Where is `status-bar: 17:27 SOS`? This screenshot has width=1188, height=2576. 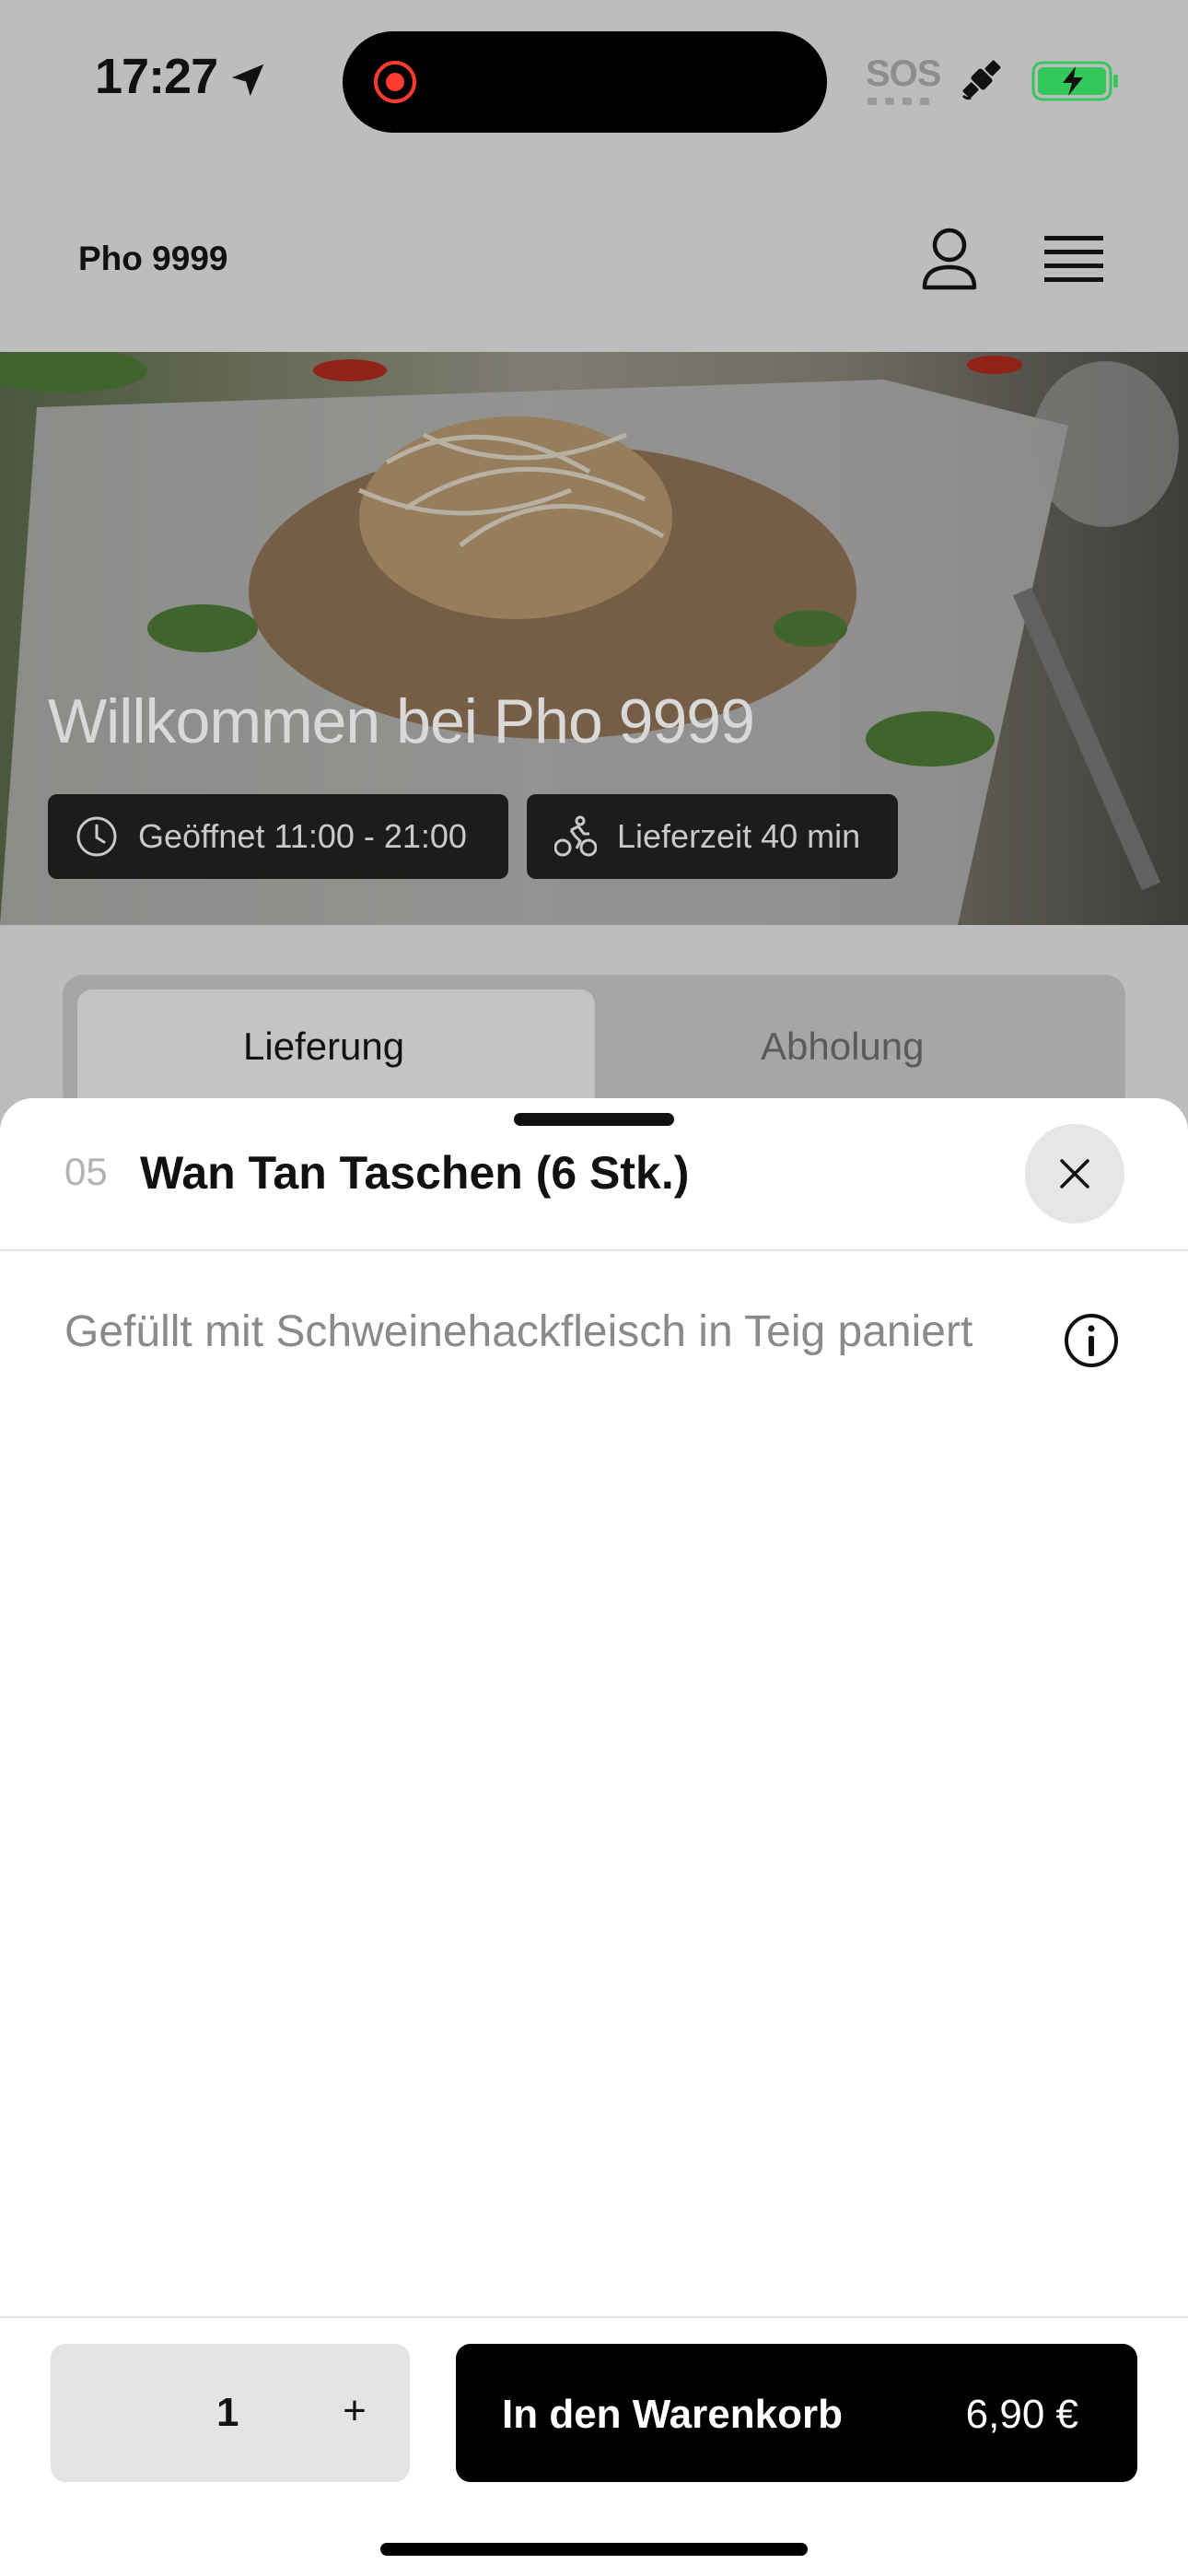 status-bar: 17:27 SOS is located at coordinates (594, 83).